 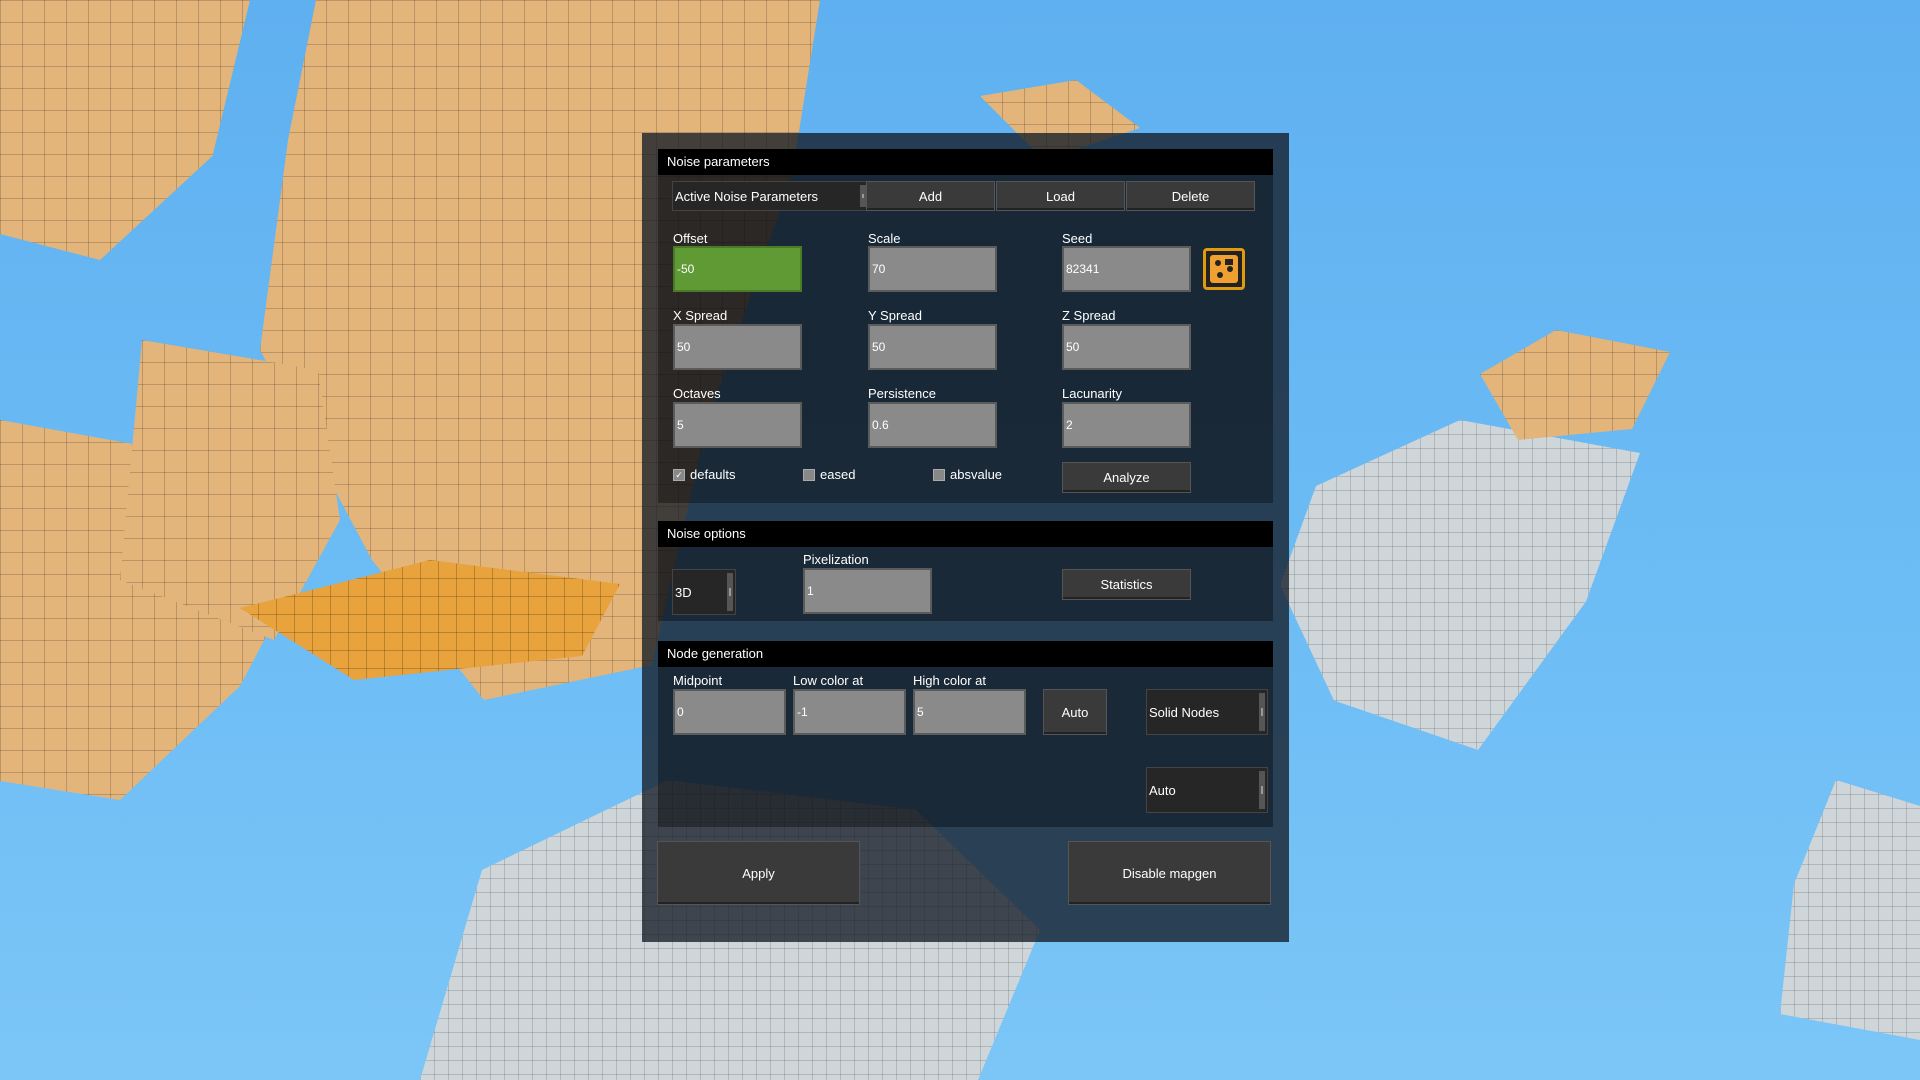 What do you see at coordinates (747, 196) in the screenshot?
I see `select-value: Active Noise Parameters` at bounding box center [747, 196].